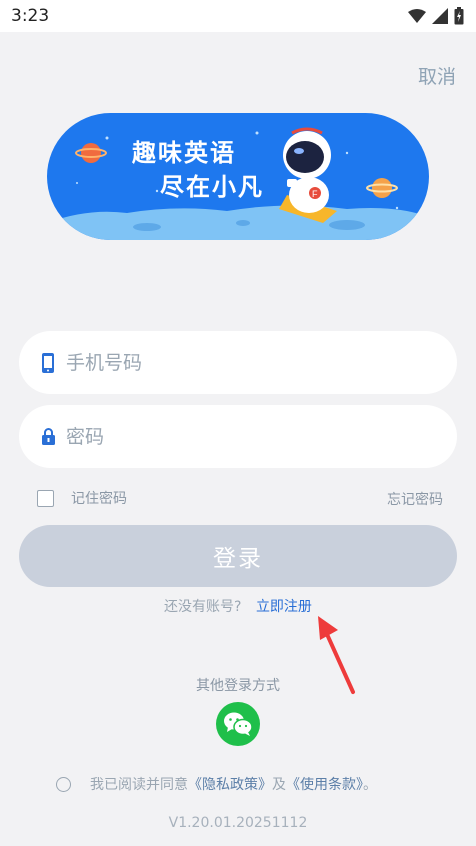 Image resolution: width=476 pixels, height=846 pixels. I want to click on phone-icon, so click(48, 362).